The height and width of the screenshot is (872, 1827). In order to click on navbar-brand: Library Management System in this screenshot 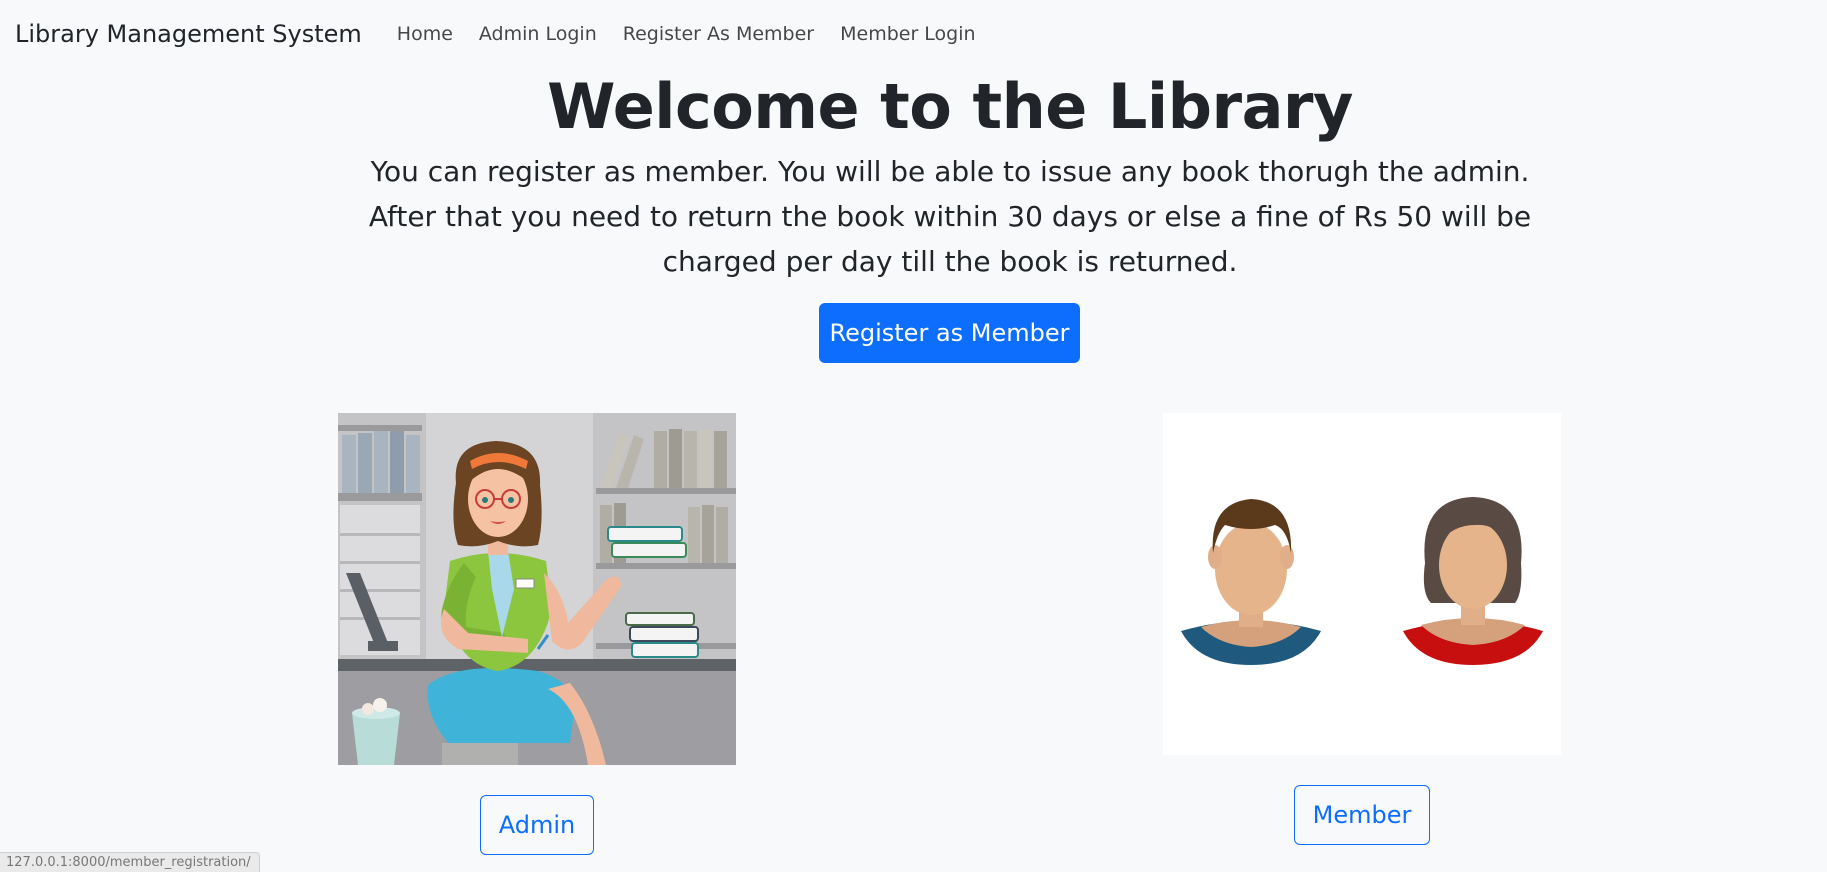, I will do `click(188, 34)`.